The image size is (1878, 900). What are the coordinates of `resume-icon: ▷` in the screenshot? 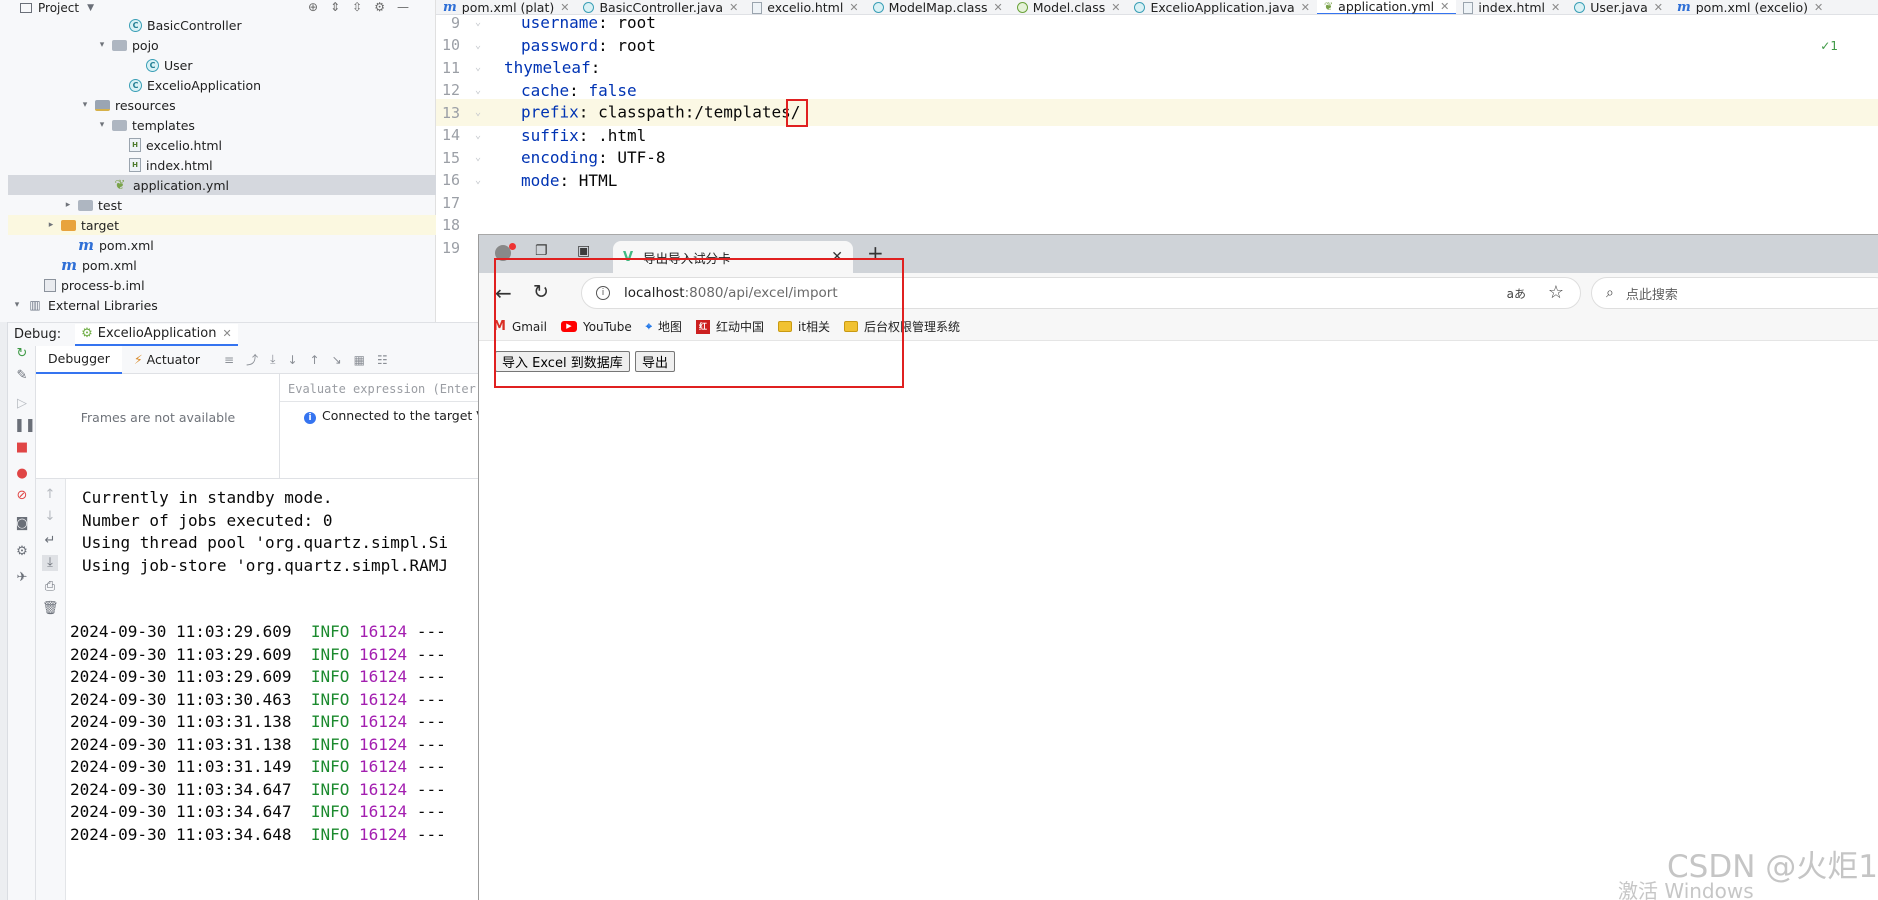 It's located at (22, 404).